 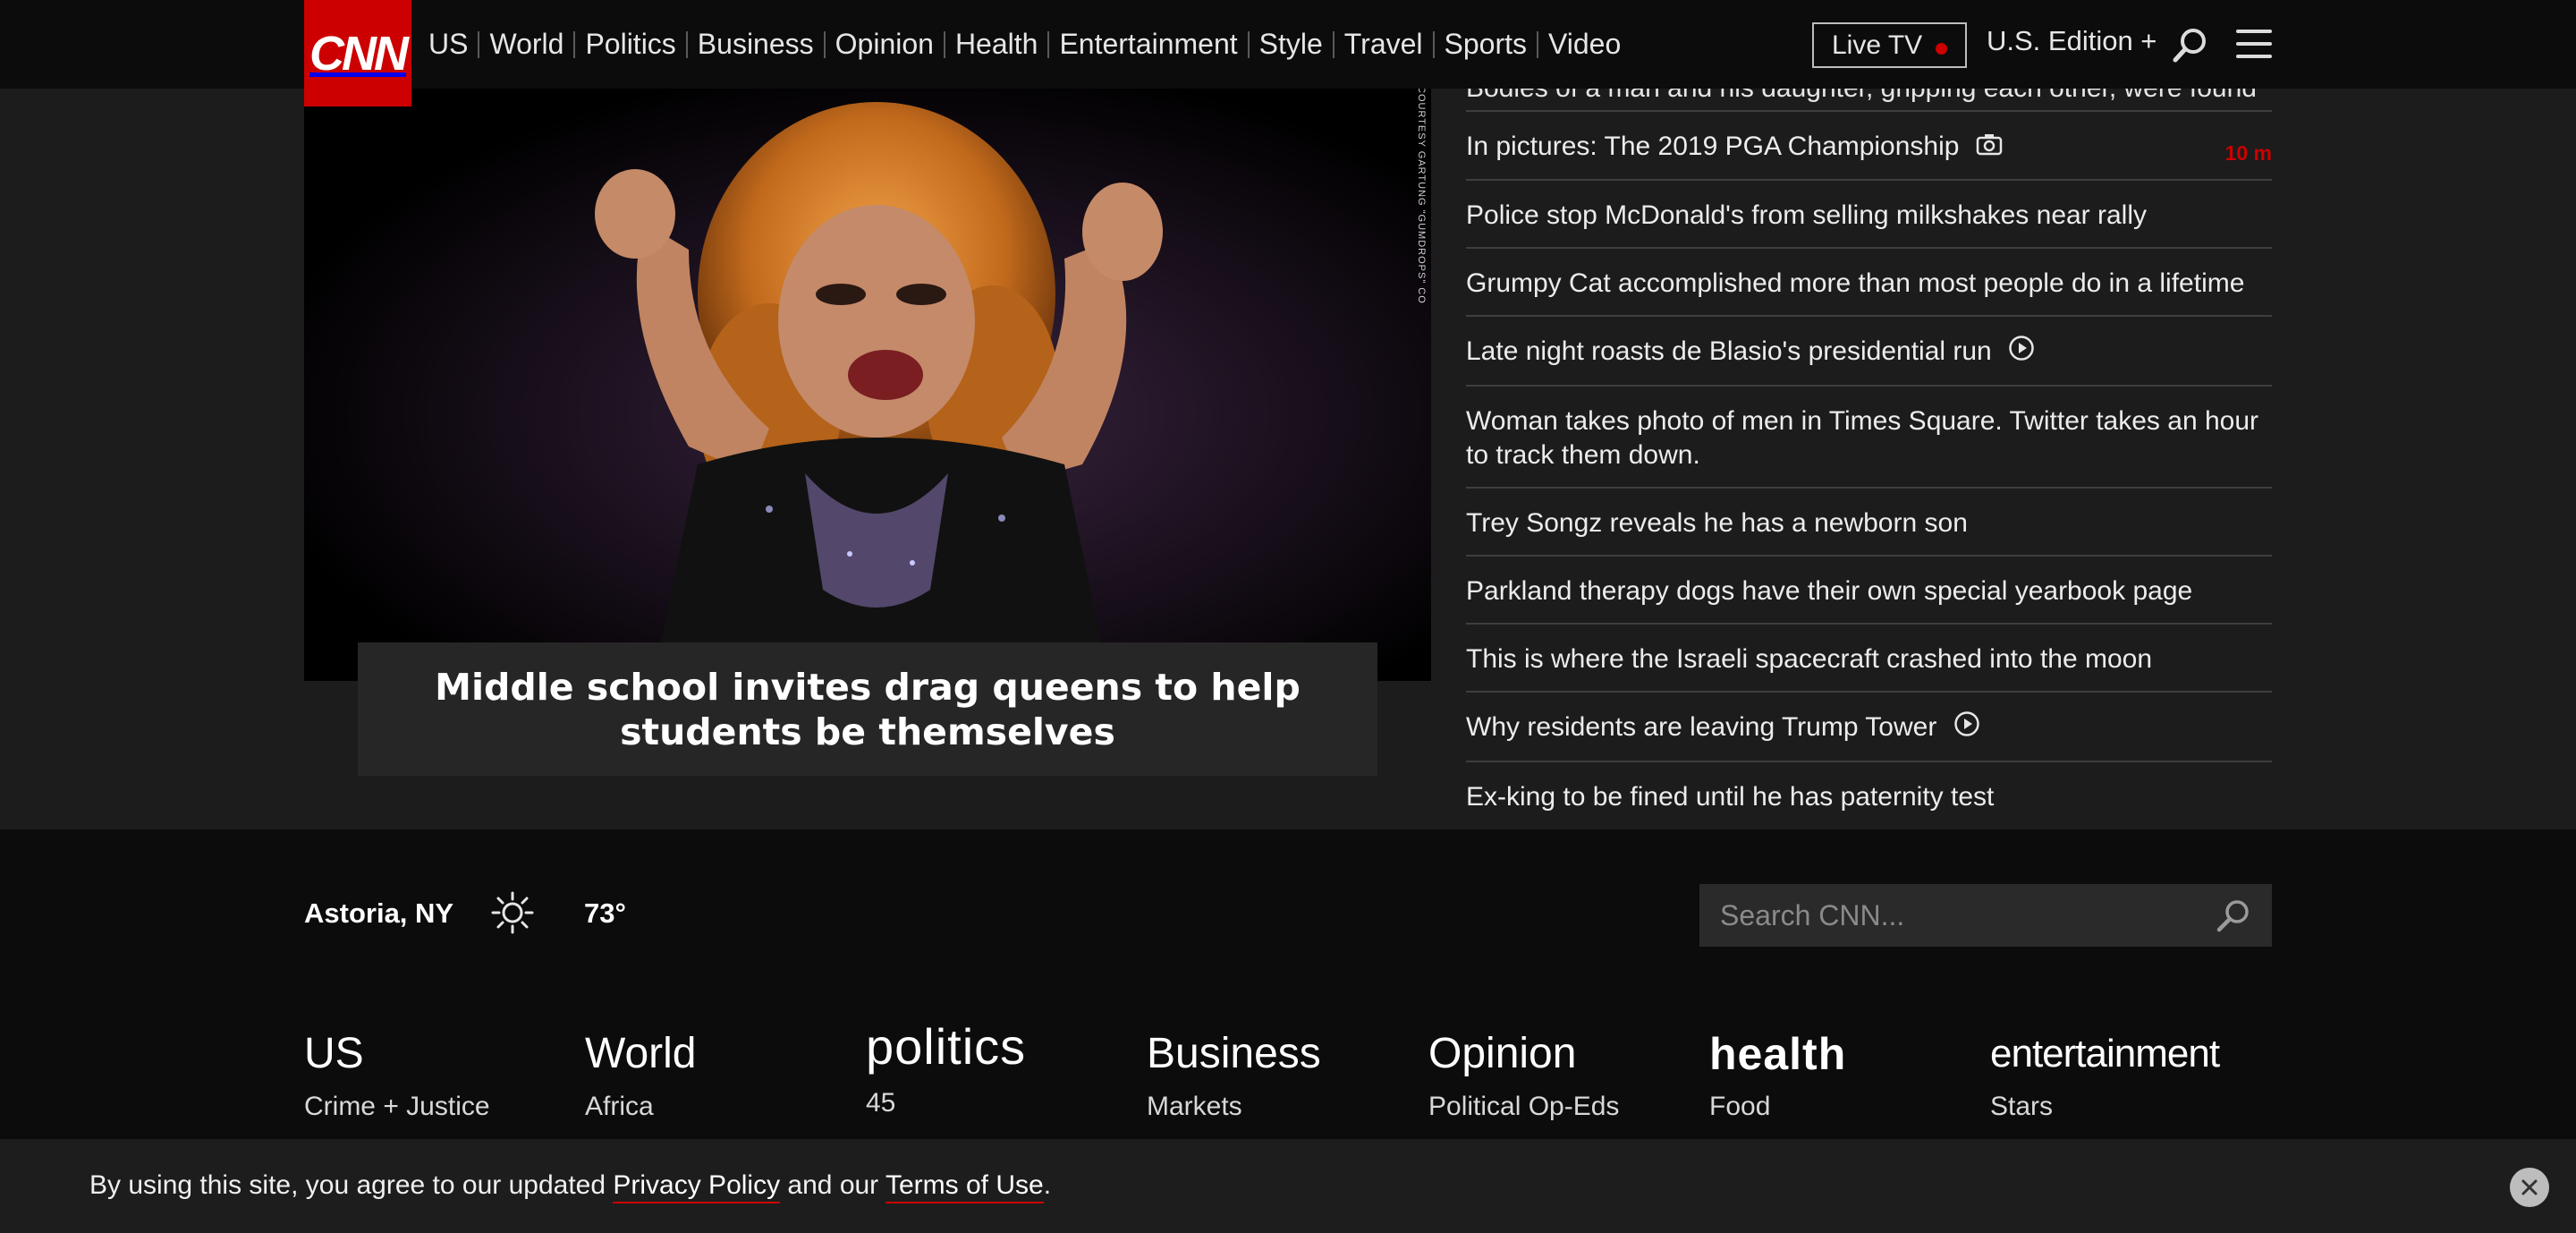 What do you see at coordinates (1941, 49) in the screenshot?
I see `live-dot-icon` at bounding box center [1941, 49].